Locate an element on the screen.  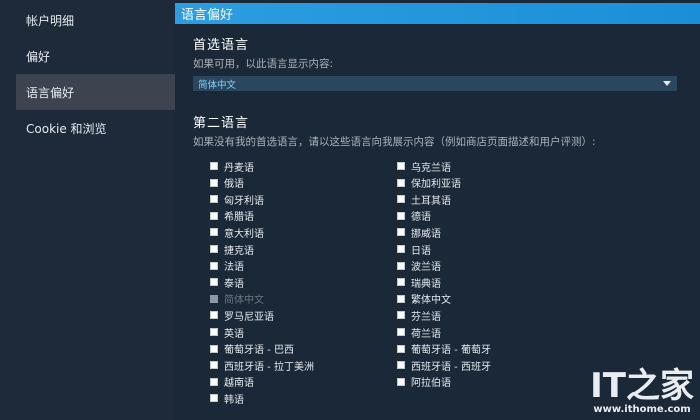
language-checkbox-item: 捷克语 is located at coordinates (232, 249).